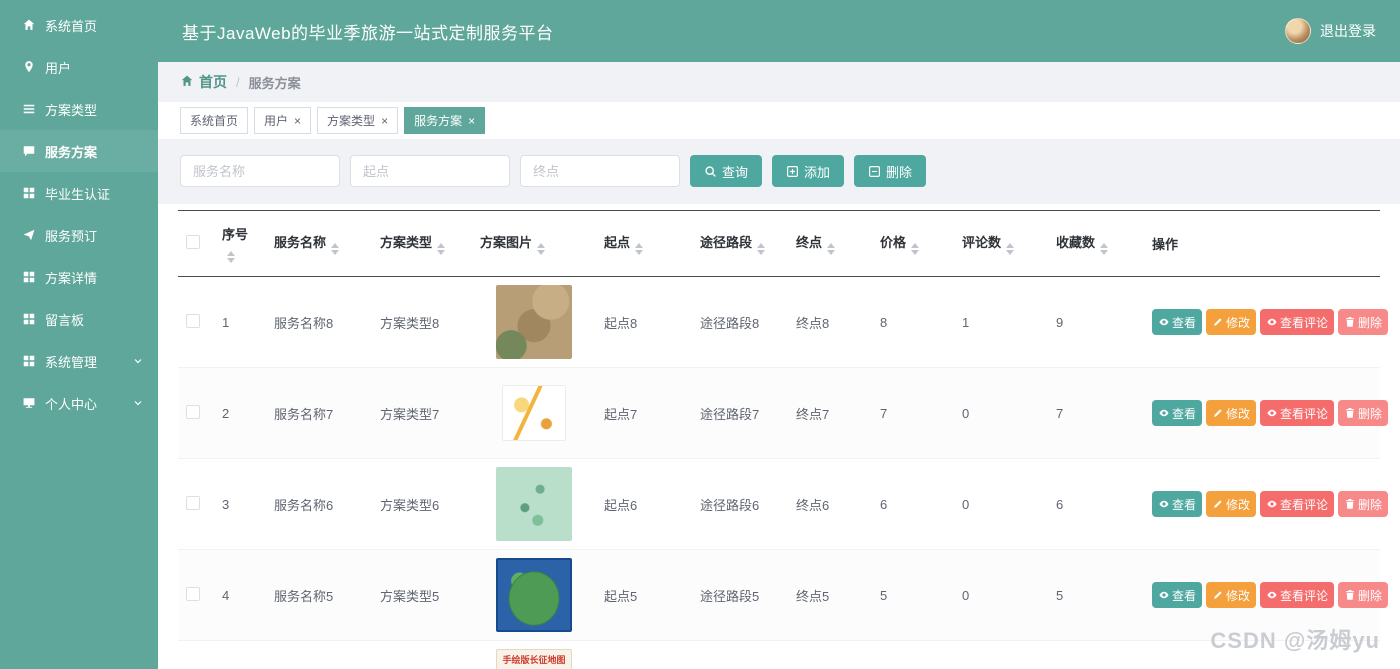 The height and width of the screenshot is (669, 1400). I want to click on tag-plan-type: 方案类型 ×, so click(358, 120).